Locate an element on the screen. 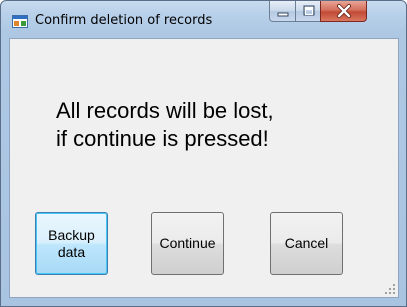 This screenshot has height=307, width=407. continue-button: Continue is located at coordinates (187, 243).